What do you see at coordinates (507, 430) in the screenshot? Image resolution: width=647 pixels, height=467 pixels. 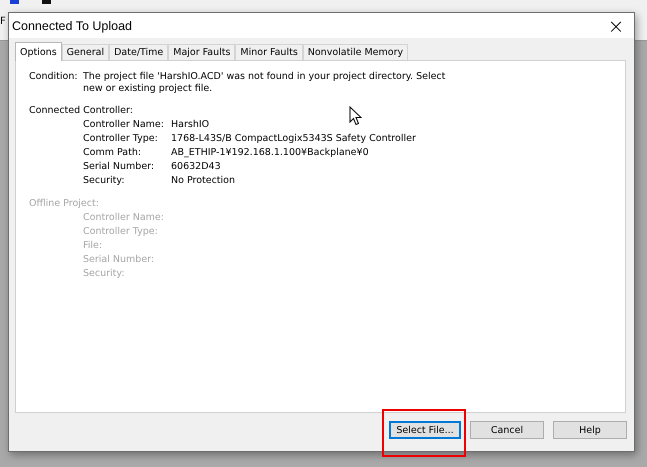 I see `dialog-button: Cancel` at bounding box center [507, 430].